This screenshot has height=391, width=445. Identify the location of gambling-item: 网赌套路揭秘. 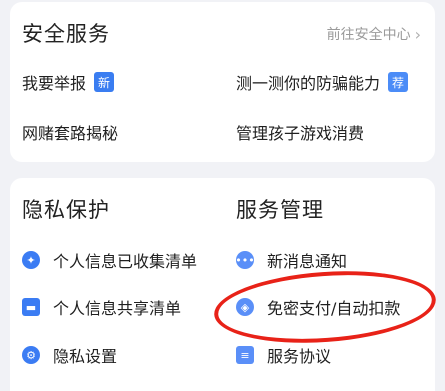
(70, 132).